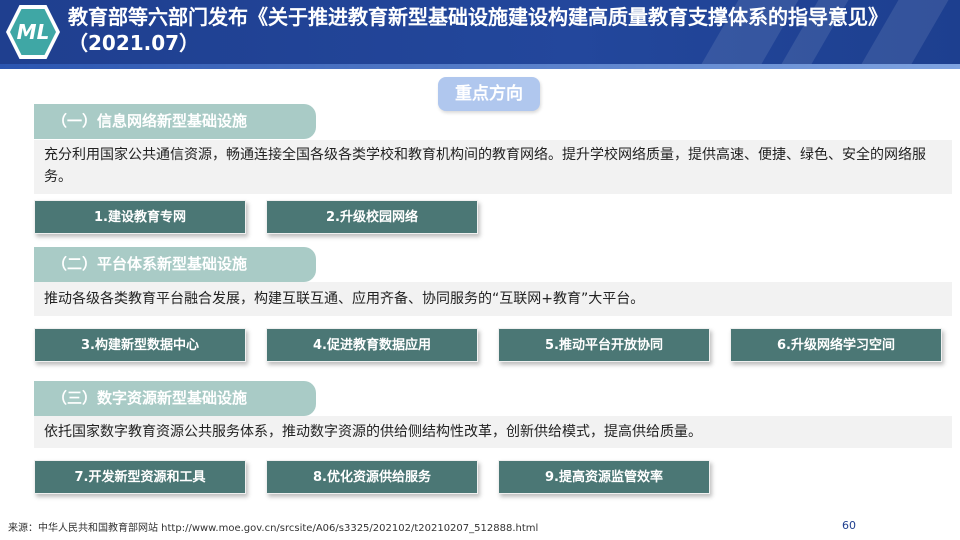 Image resolution: width=960 pixels, height=540 pixels. I want to click on section-3-title: （三）数字资源新型基础设施, so click(175, 398).